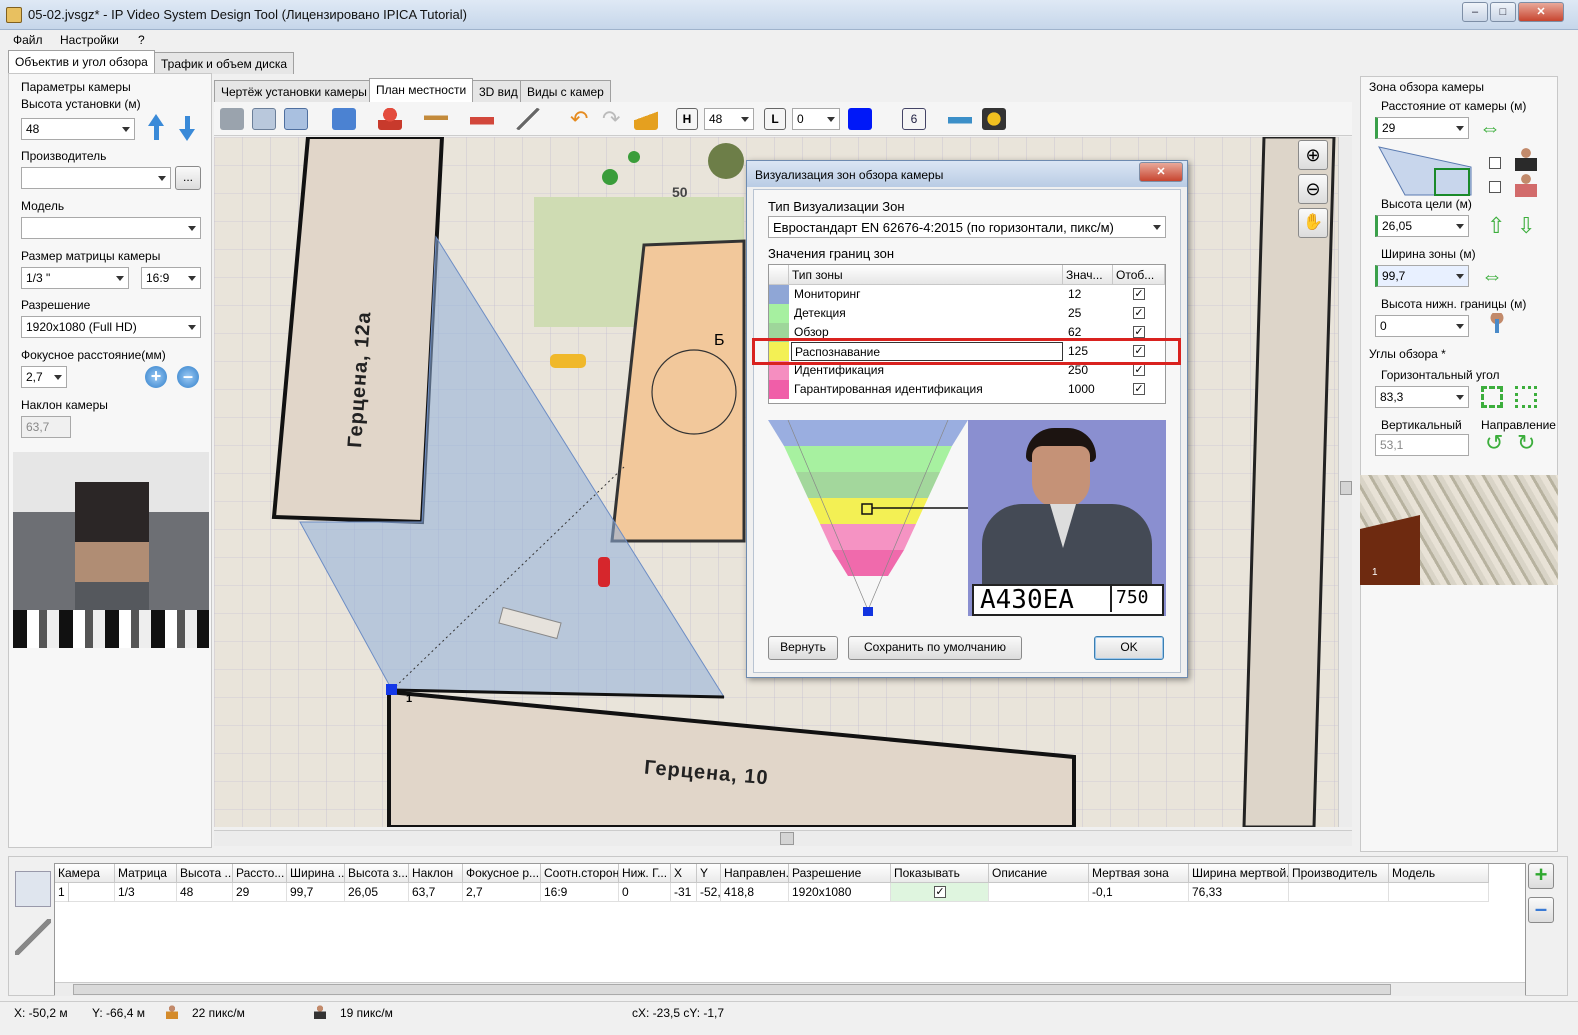 The image size is (1578, 1035). Describe the element at coordinates (1526, 159) in the screenshot. I see `male-target-icon` at that location.